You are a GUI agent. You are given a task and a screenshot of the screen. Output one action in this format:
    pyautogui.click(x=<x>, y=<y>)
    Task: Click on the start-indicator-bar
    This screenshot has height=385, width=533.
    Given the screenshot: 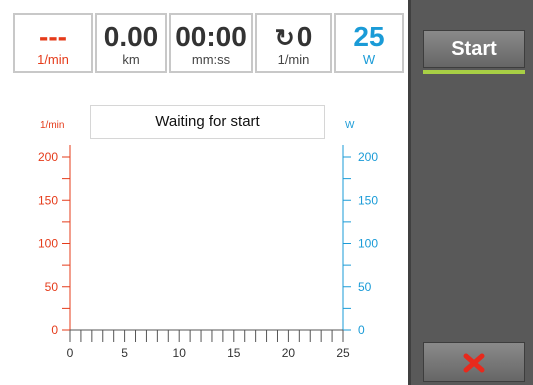 What is the action you would take?
    pyautogui.click(x=474, y=72)
    